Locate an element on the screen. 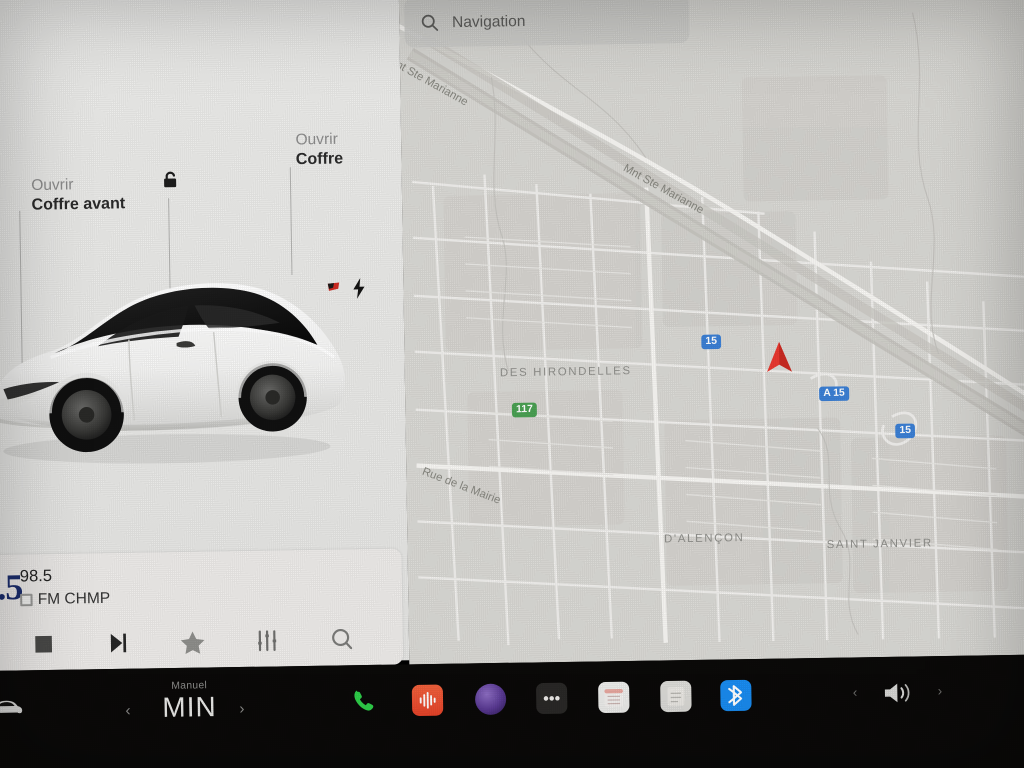  voice-app-icon is located at coordinates (490, 699).